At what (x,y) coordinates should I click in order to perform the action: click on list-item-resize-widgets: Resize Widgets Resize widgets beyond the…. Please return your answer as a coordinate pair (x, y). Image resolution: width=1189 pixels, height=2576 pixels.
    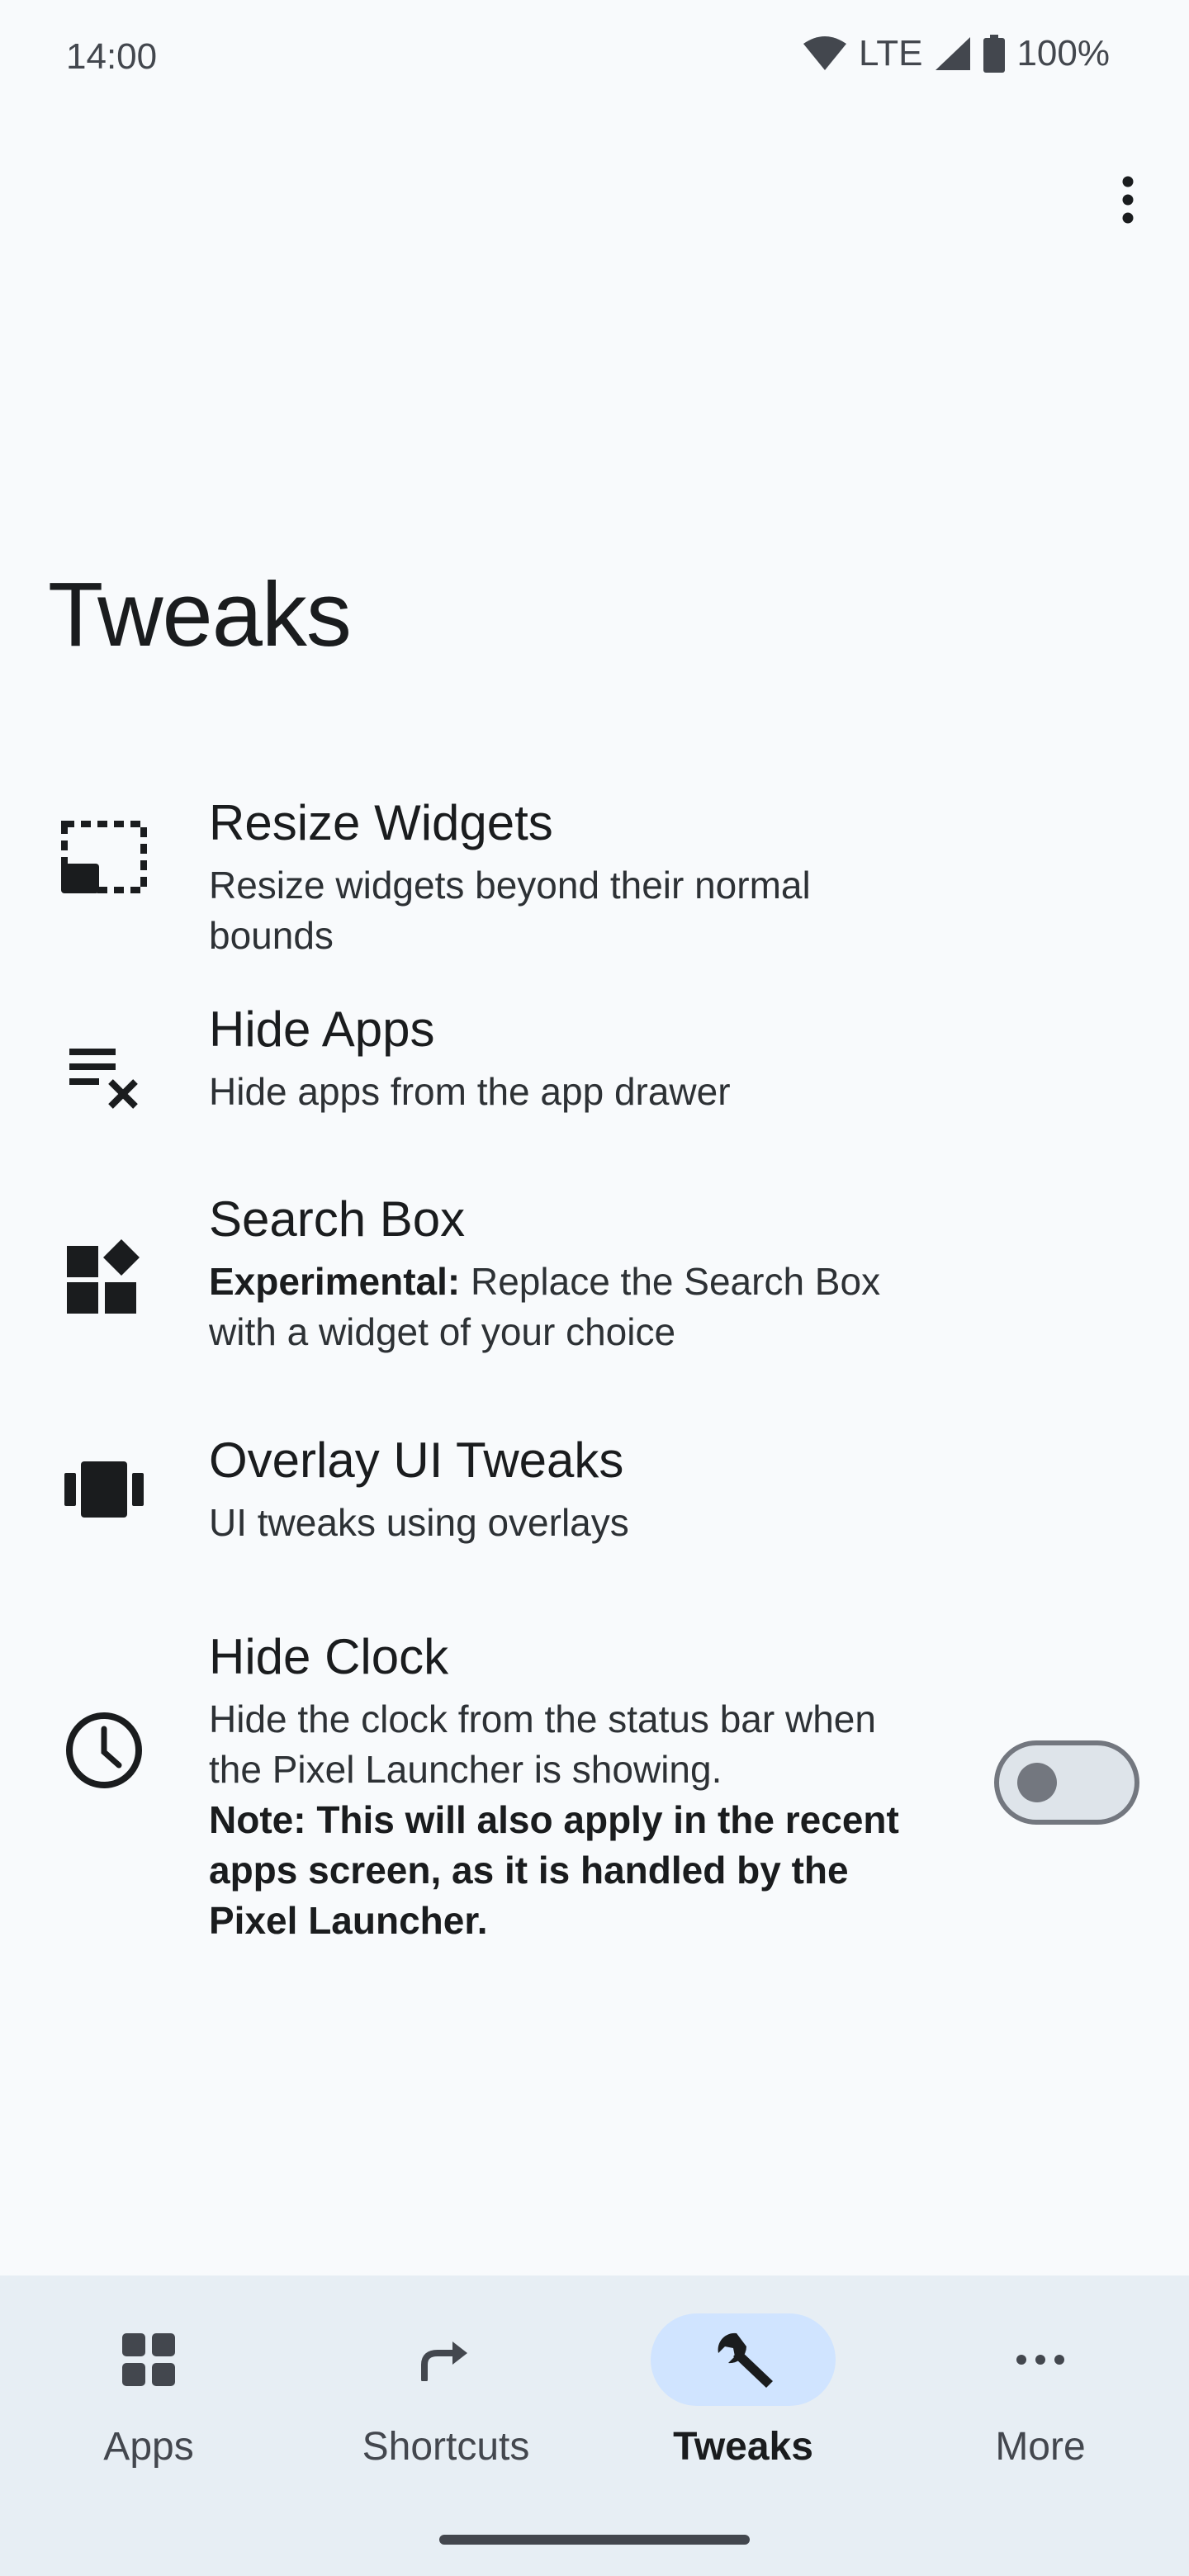
    Looking at the image, I should click on (594, 866).